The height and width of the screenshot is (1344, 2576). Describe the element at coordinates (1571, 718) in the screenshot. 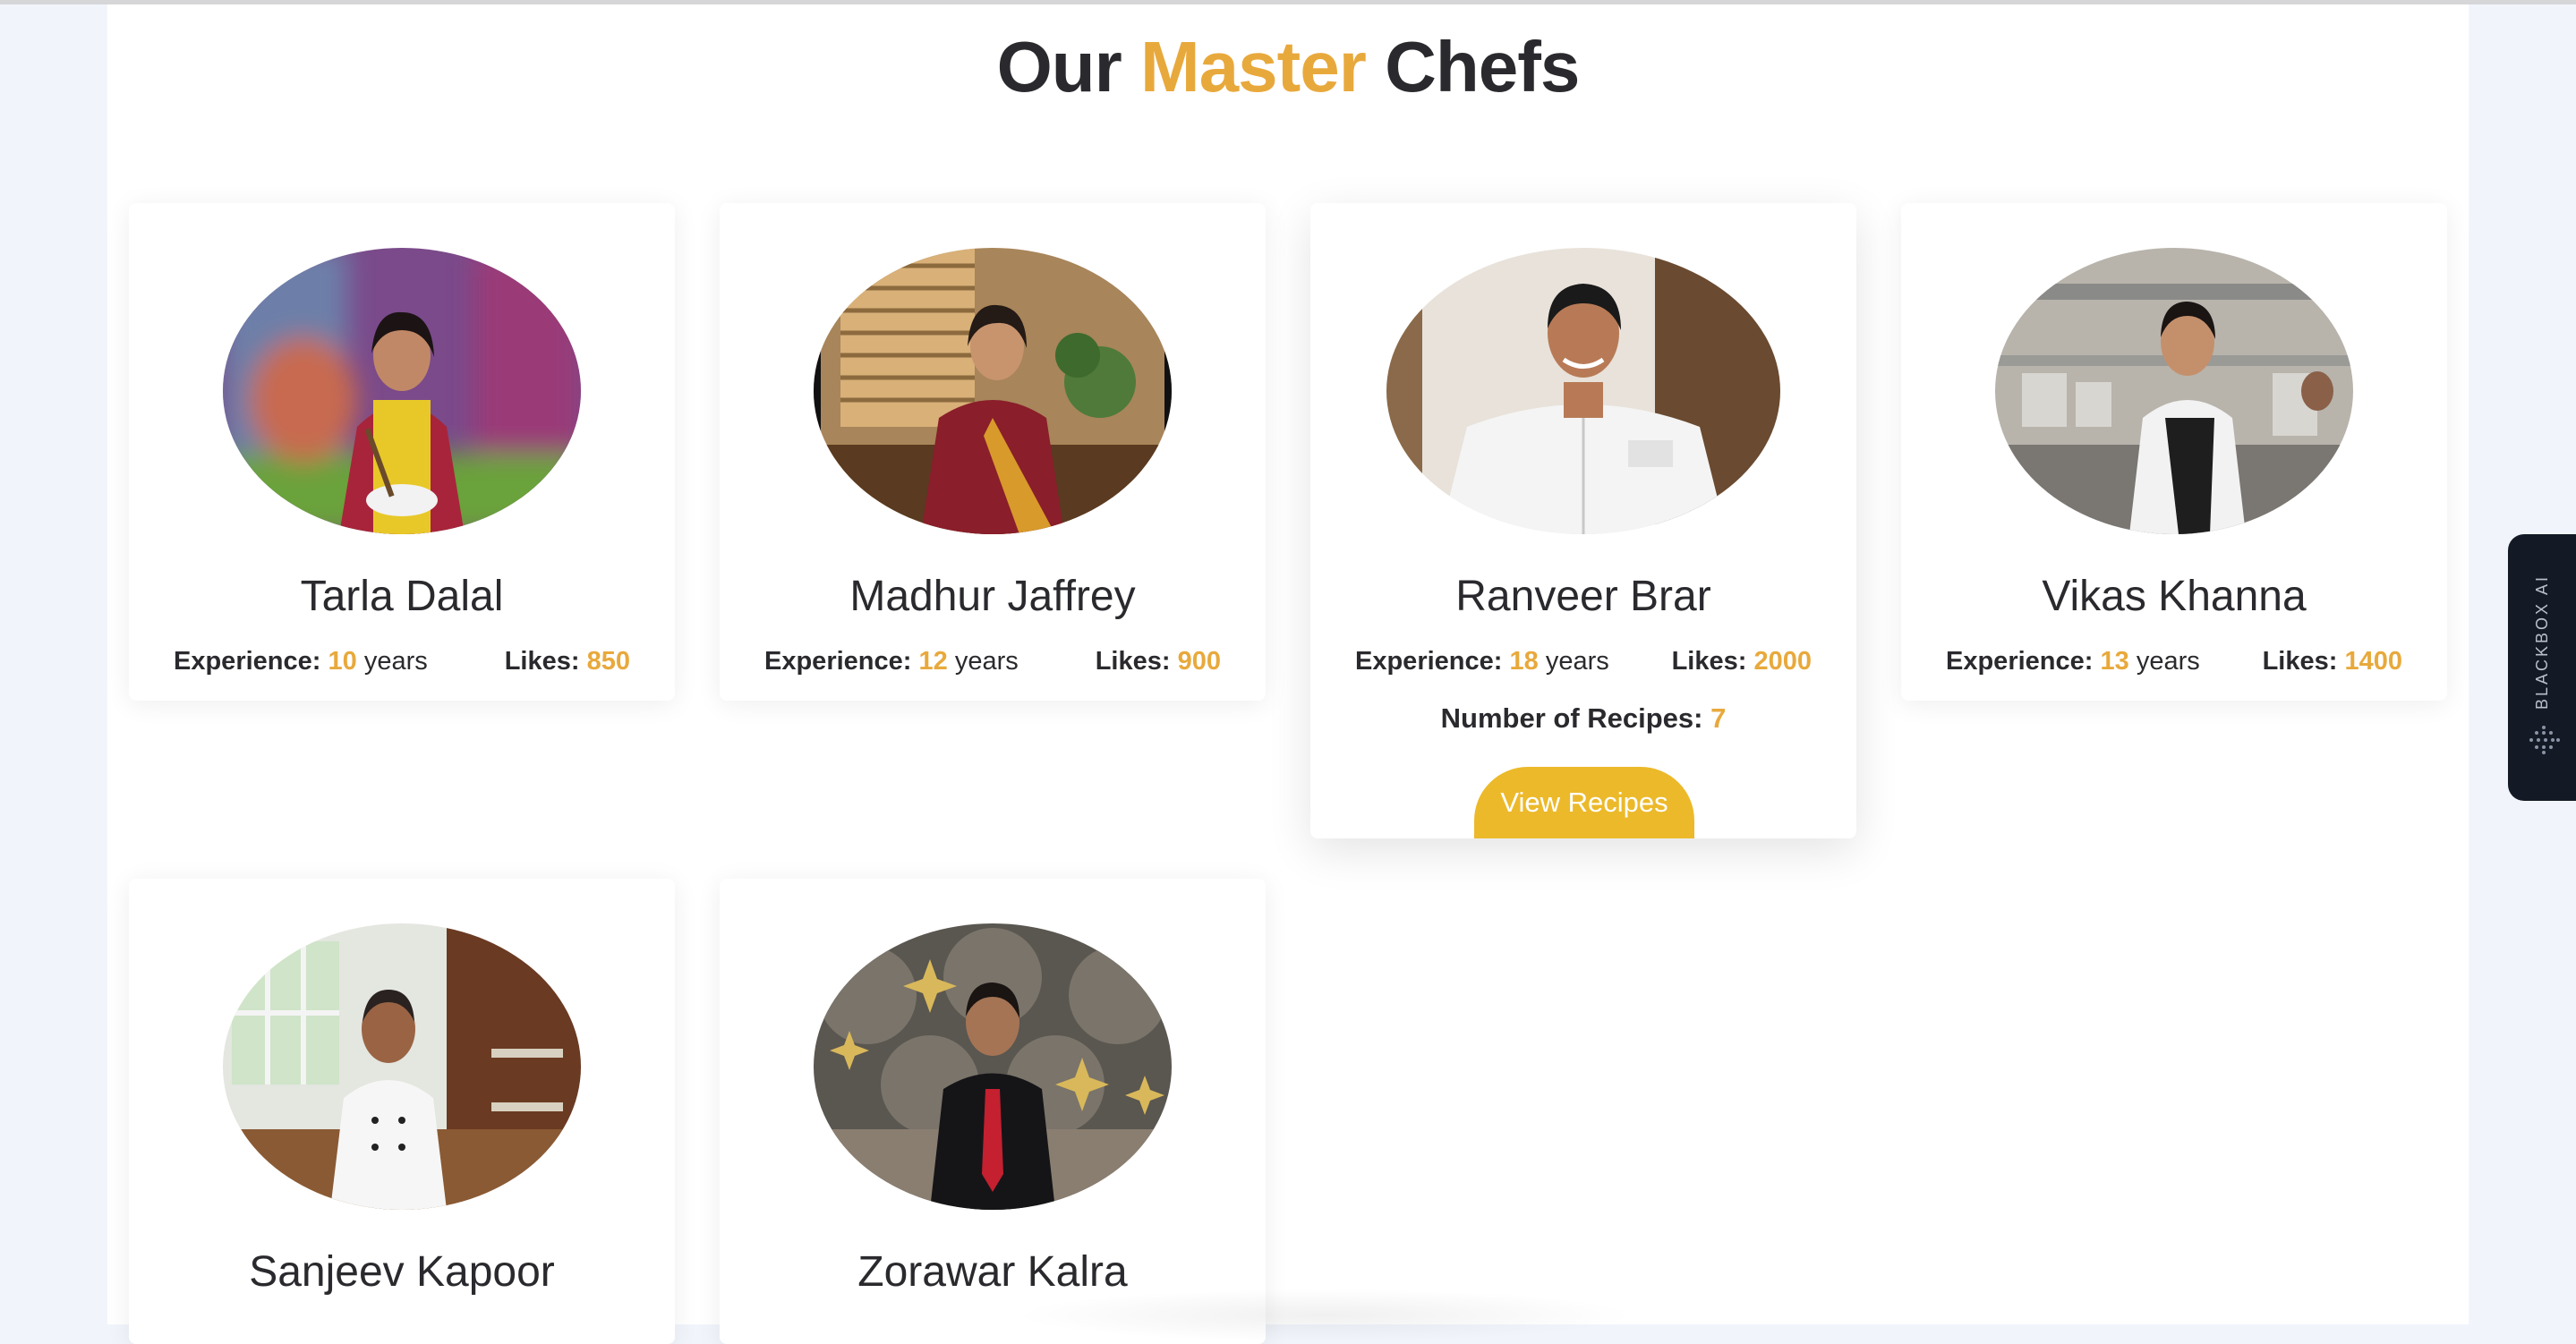

I see `recipes-label: Number of Recipes:` at that location.